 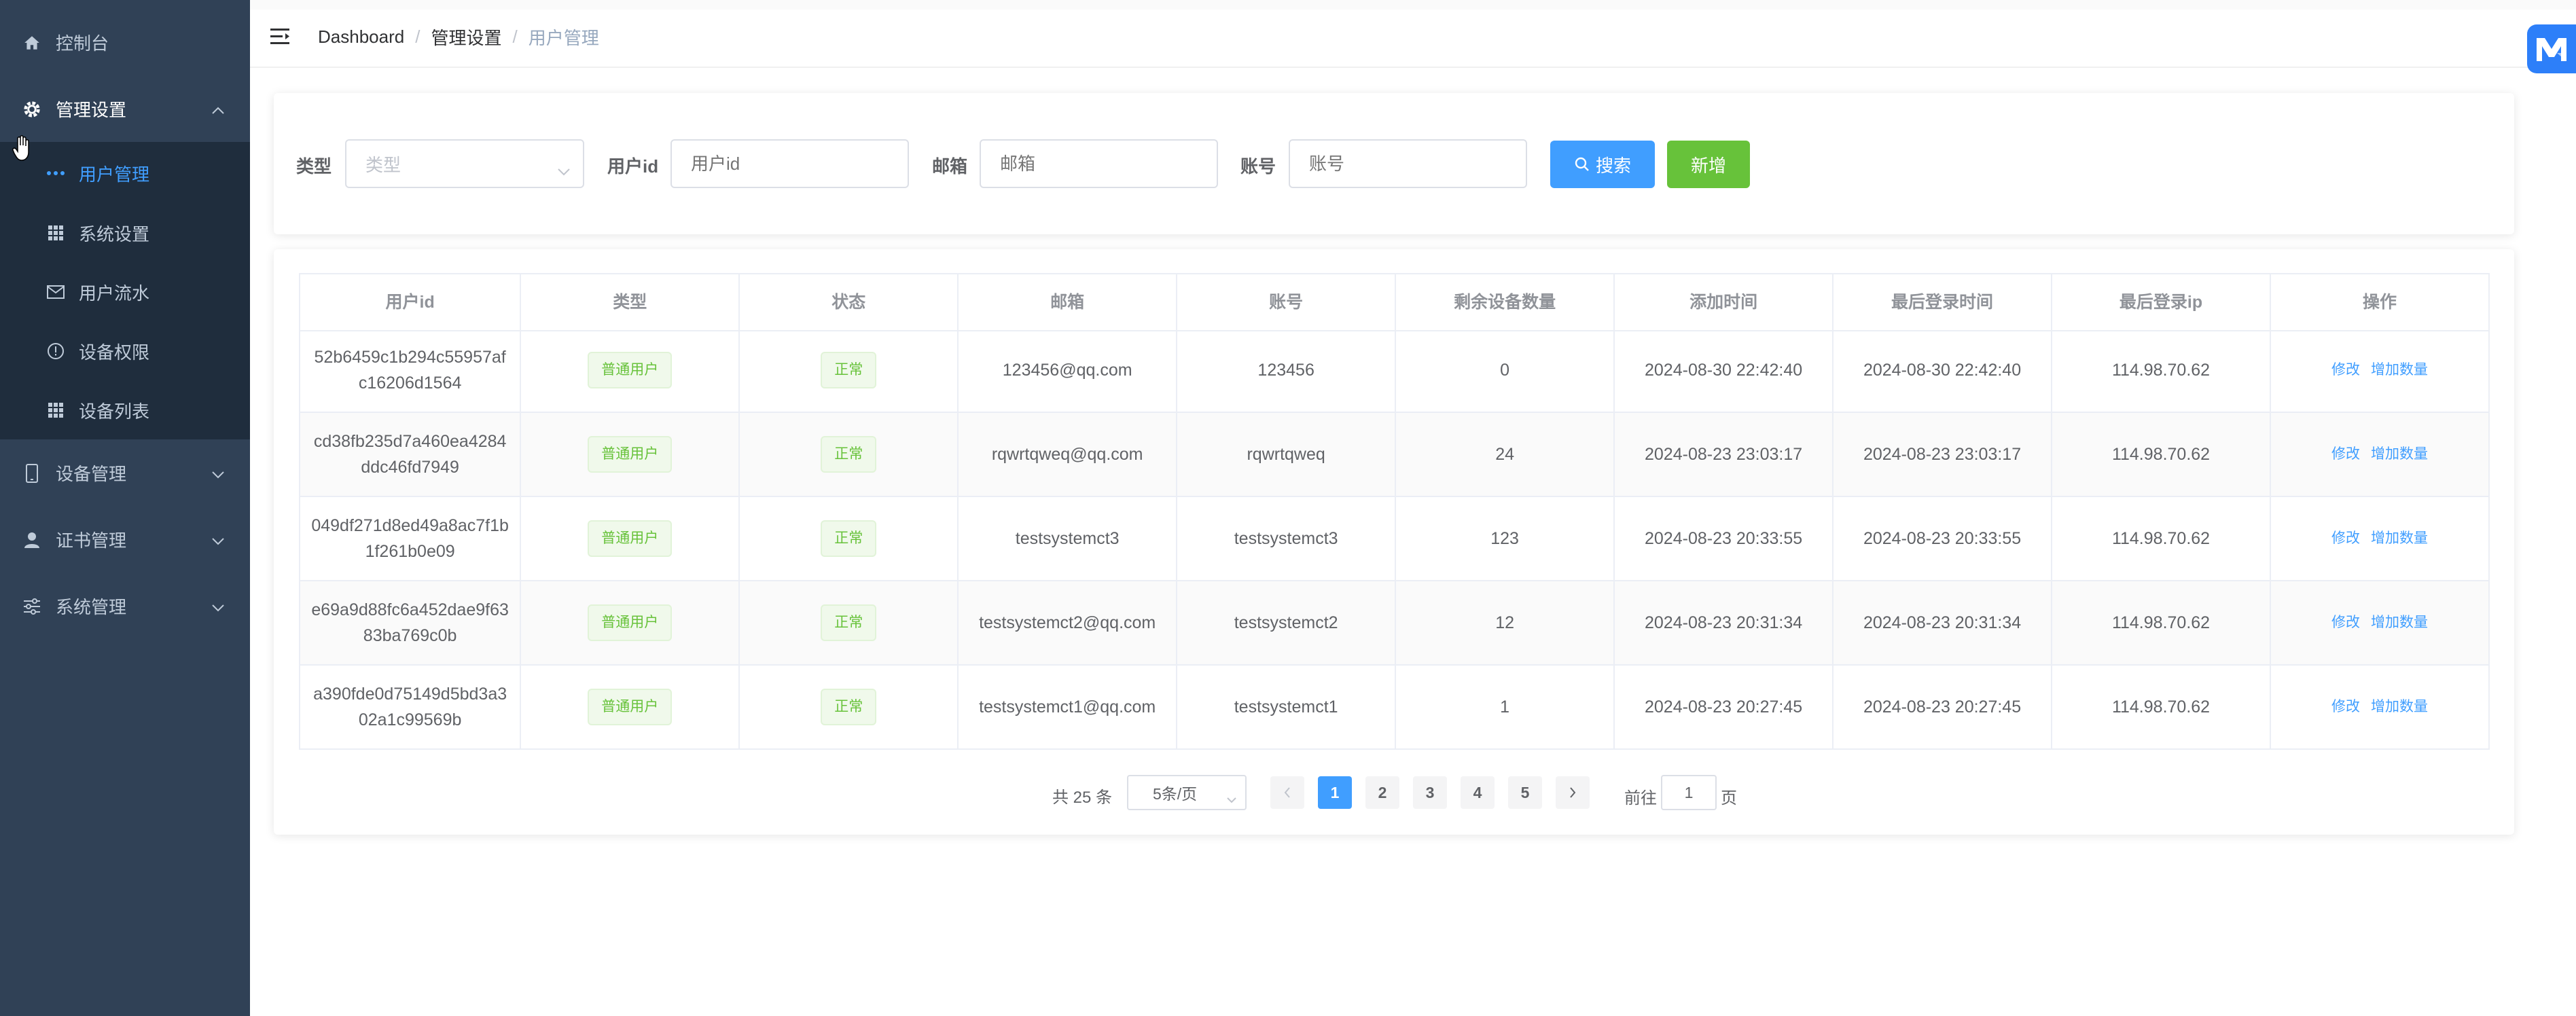 What do you see at coordinates (32, 474) in the screenshot?
I see `mobile-icon` at bounding box center [32, 474].